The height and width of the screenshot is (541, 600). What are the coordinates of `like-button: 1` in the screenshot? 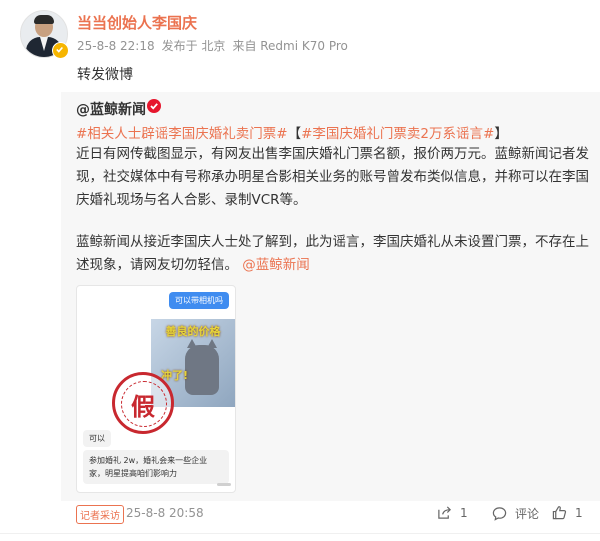 It's located at (567, 512).